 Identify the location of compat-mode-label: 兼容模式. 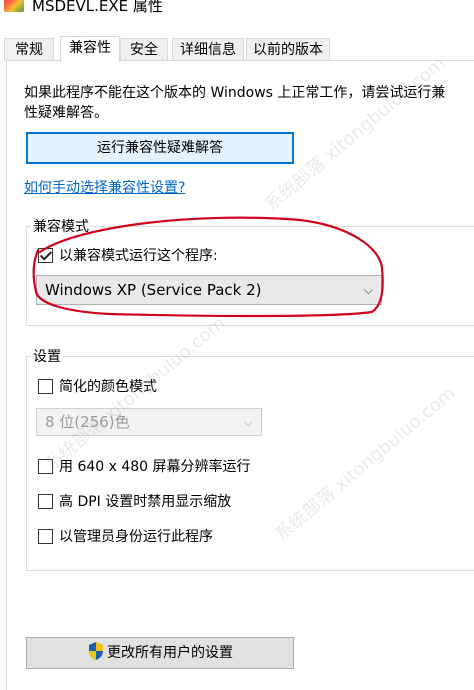
(61, 226).